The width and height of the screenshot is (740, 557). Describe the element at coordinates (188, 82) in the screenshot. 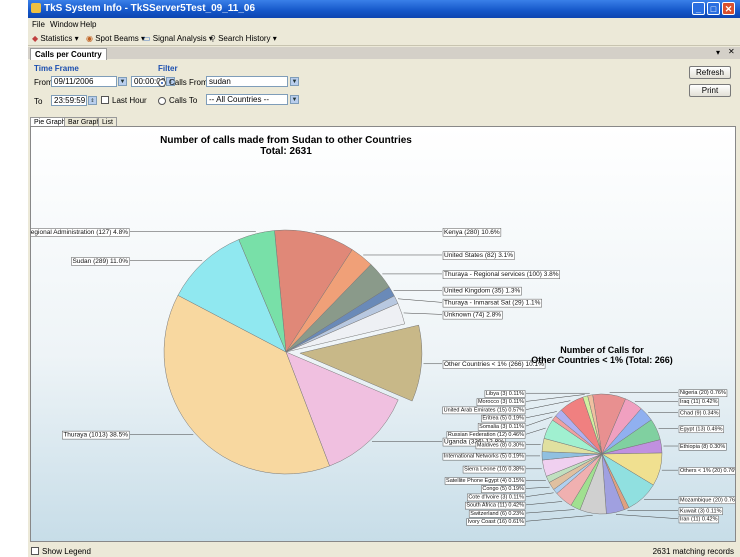

I see `calls-from-label: Calls From` at that location.